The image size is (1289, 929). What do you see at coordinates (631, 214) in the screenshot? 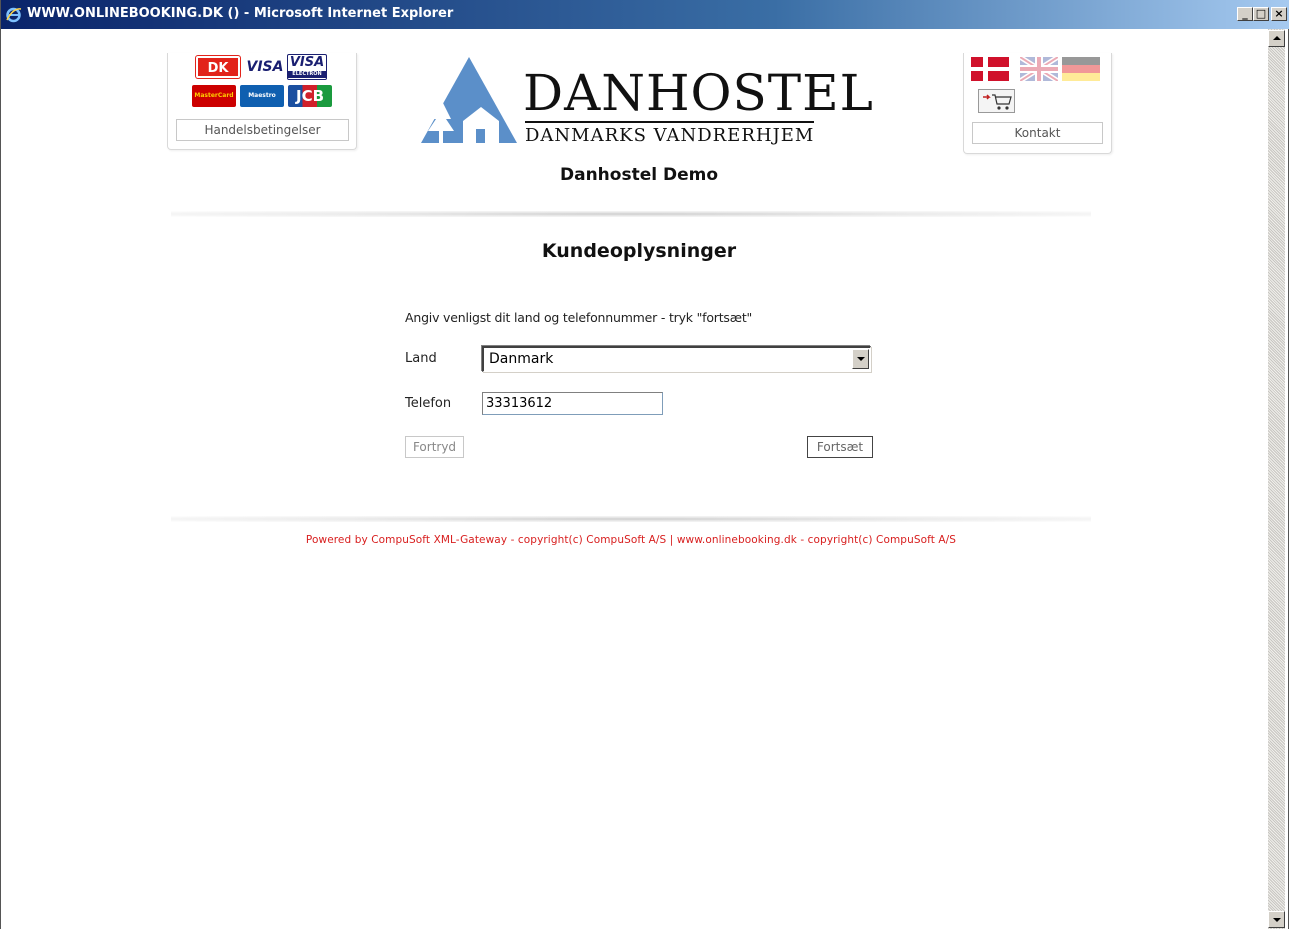
I see `header-separator` at bounding box center [631, 214].